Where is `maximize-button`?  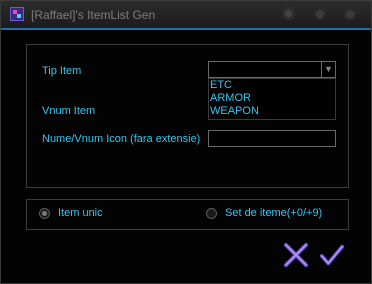
maximize-button is located at coordinates (320, 14).